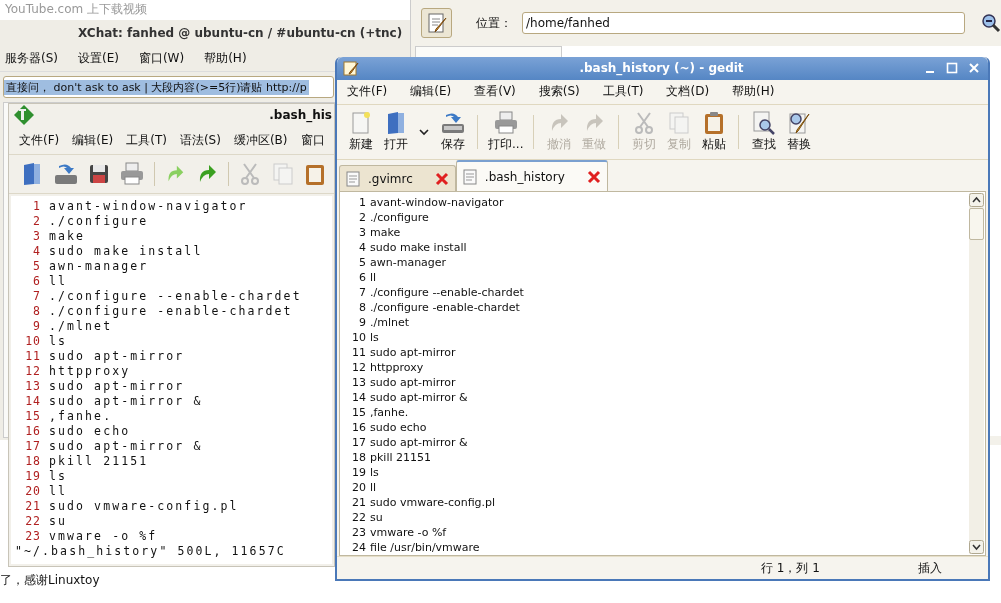 Image resolution: width=1001 pixels, height=603 pixels. I want to click on line-number: 17, so click(32, 446).